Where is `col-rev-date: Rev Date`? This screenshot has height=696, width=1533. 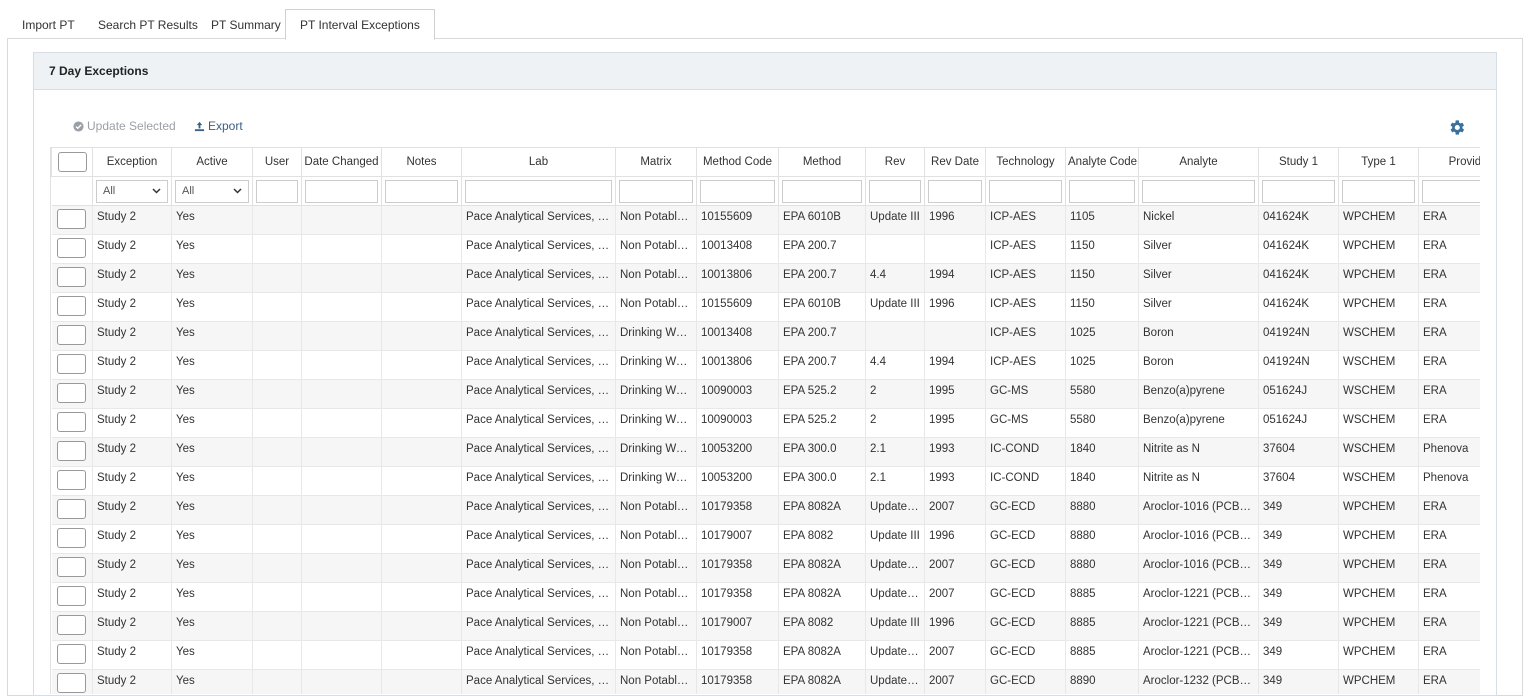
col-rev-date: Rev Date is located at coordinates (955, 162).